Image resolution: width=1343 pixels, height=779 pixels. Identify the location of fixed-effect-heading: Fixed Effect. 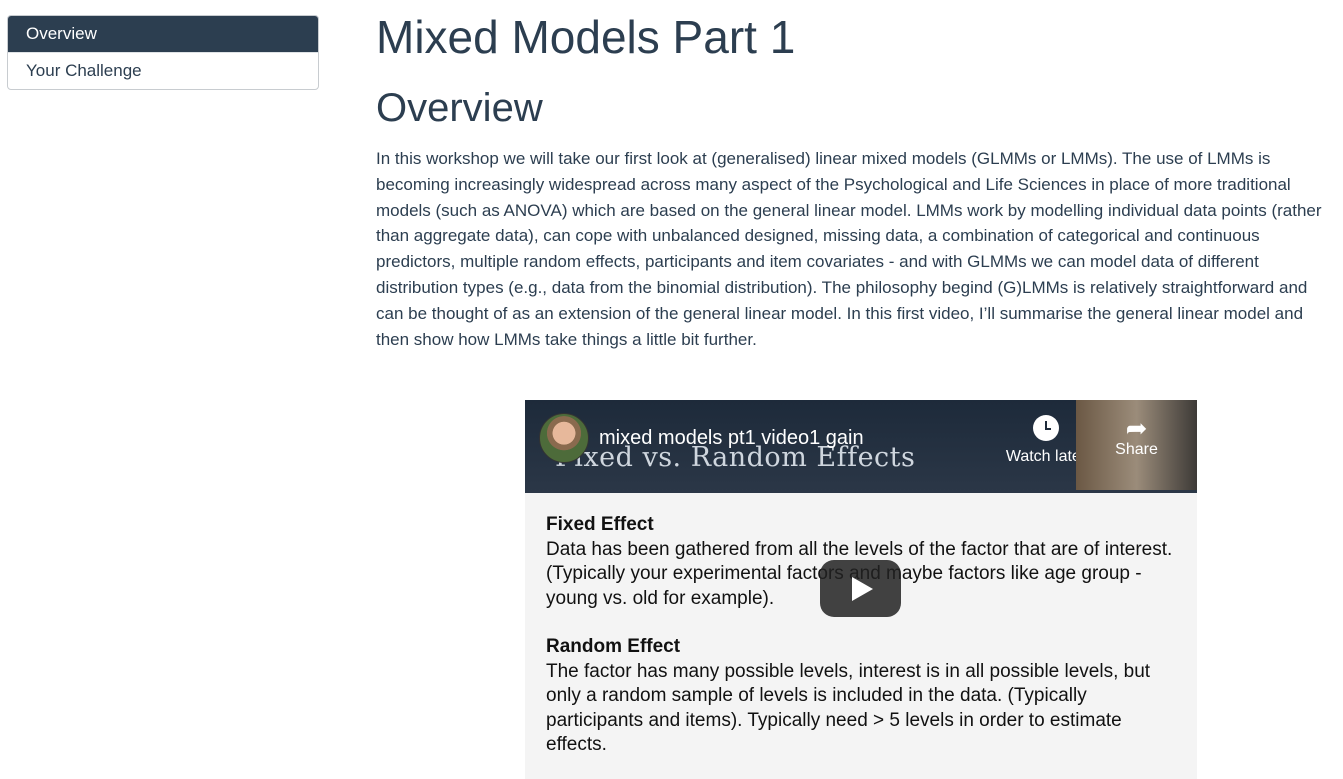
(600, 524).